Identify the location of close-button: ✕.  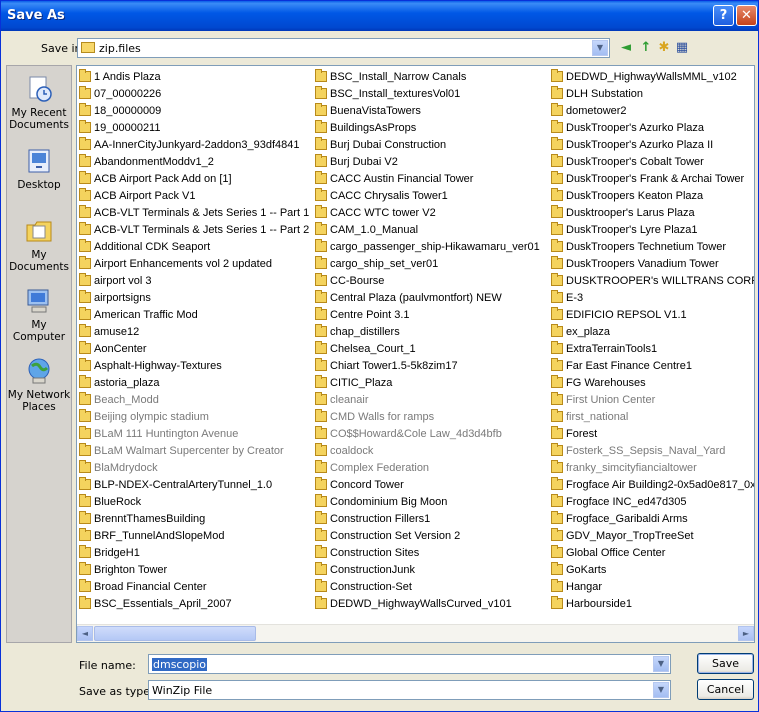
(746, 15).